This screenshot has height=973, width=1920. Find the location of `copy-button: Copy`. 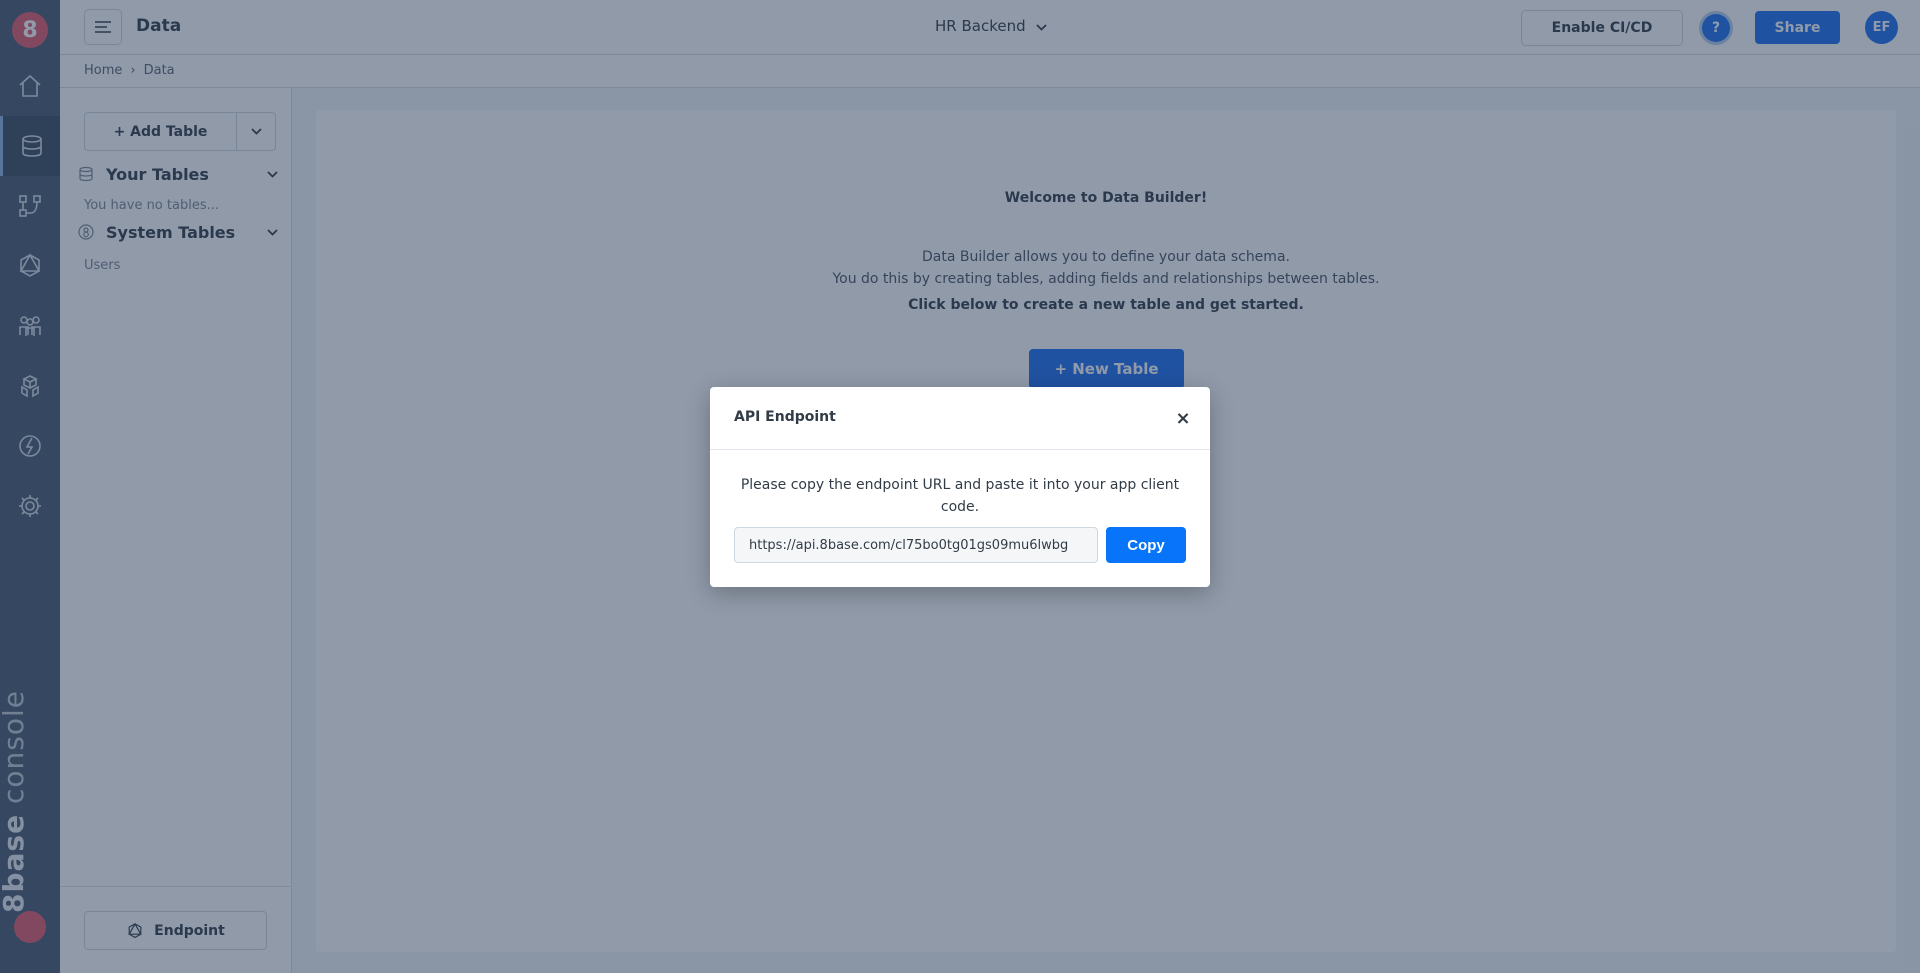

copy-button: Copy is located at coordinates (1146, 545).